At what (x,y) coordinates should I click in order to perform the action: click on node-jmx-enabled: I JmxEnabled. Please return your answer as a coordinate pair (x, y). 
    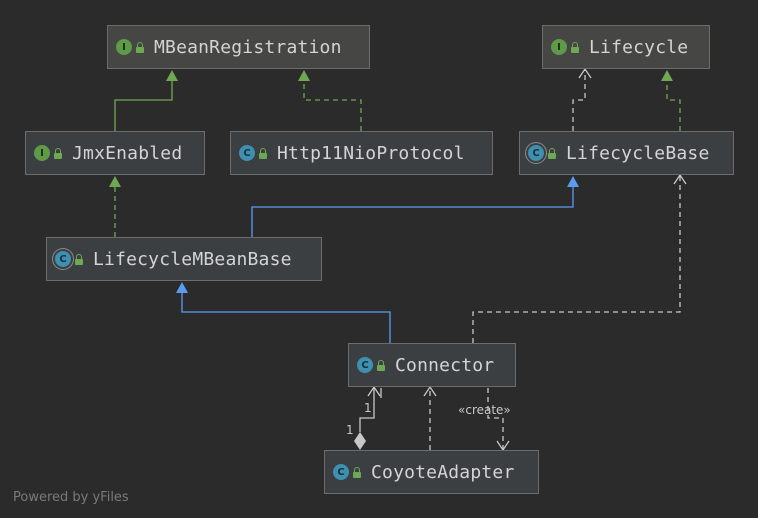
    Looking at the image, I should click on (115, 153).